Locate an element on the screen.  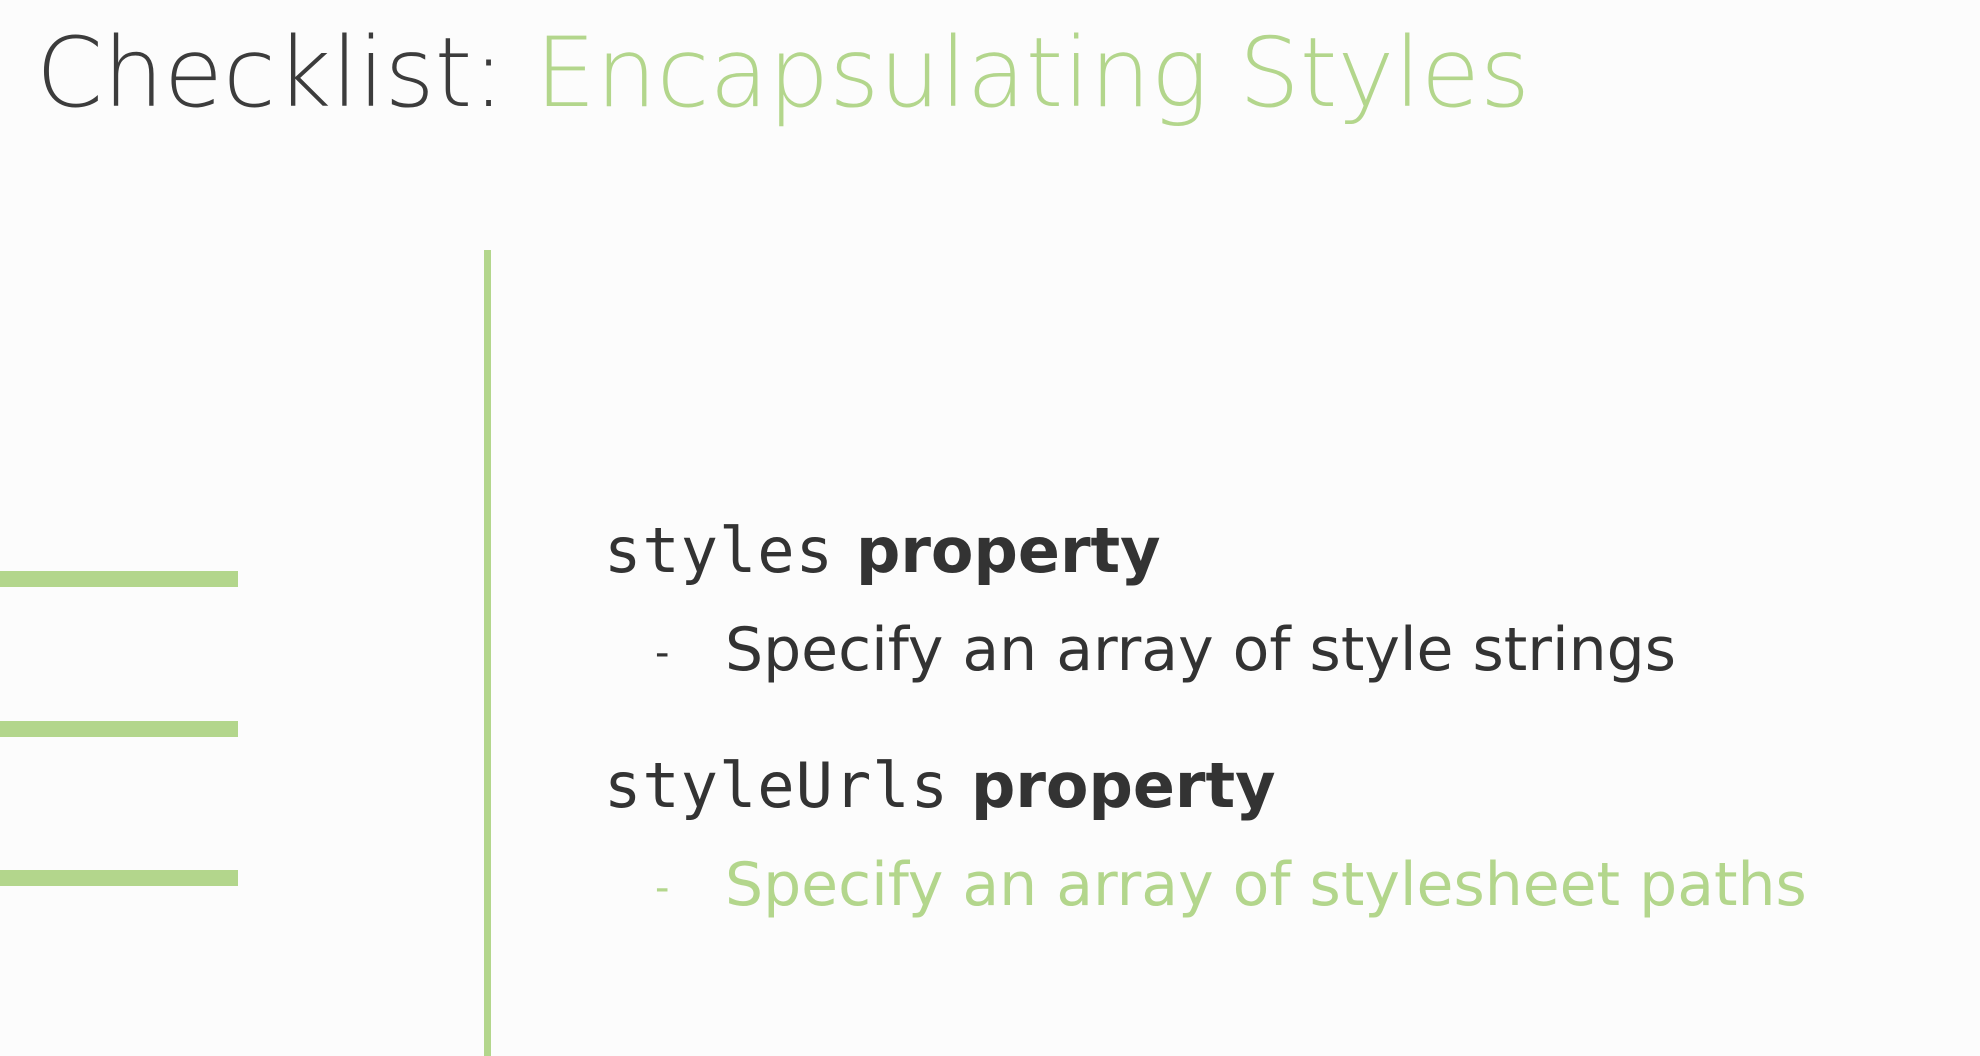
checklist-subitem-styleurls: - Specify an array of stylesheet paths is located at coordinates (1231, 885).